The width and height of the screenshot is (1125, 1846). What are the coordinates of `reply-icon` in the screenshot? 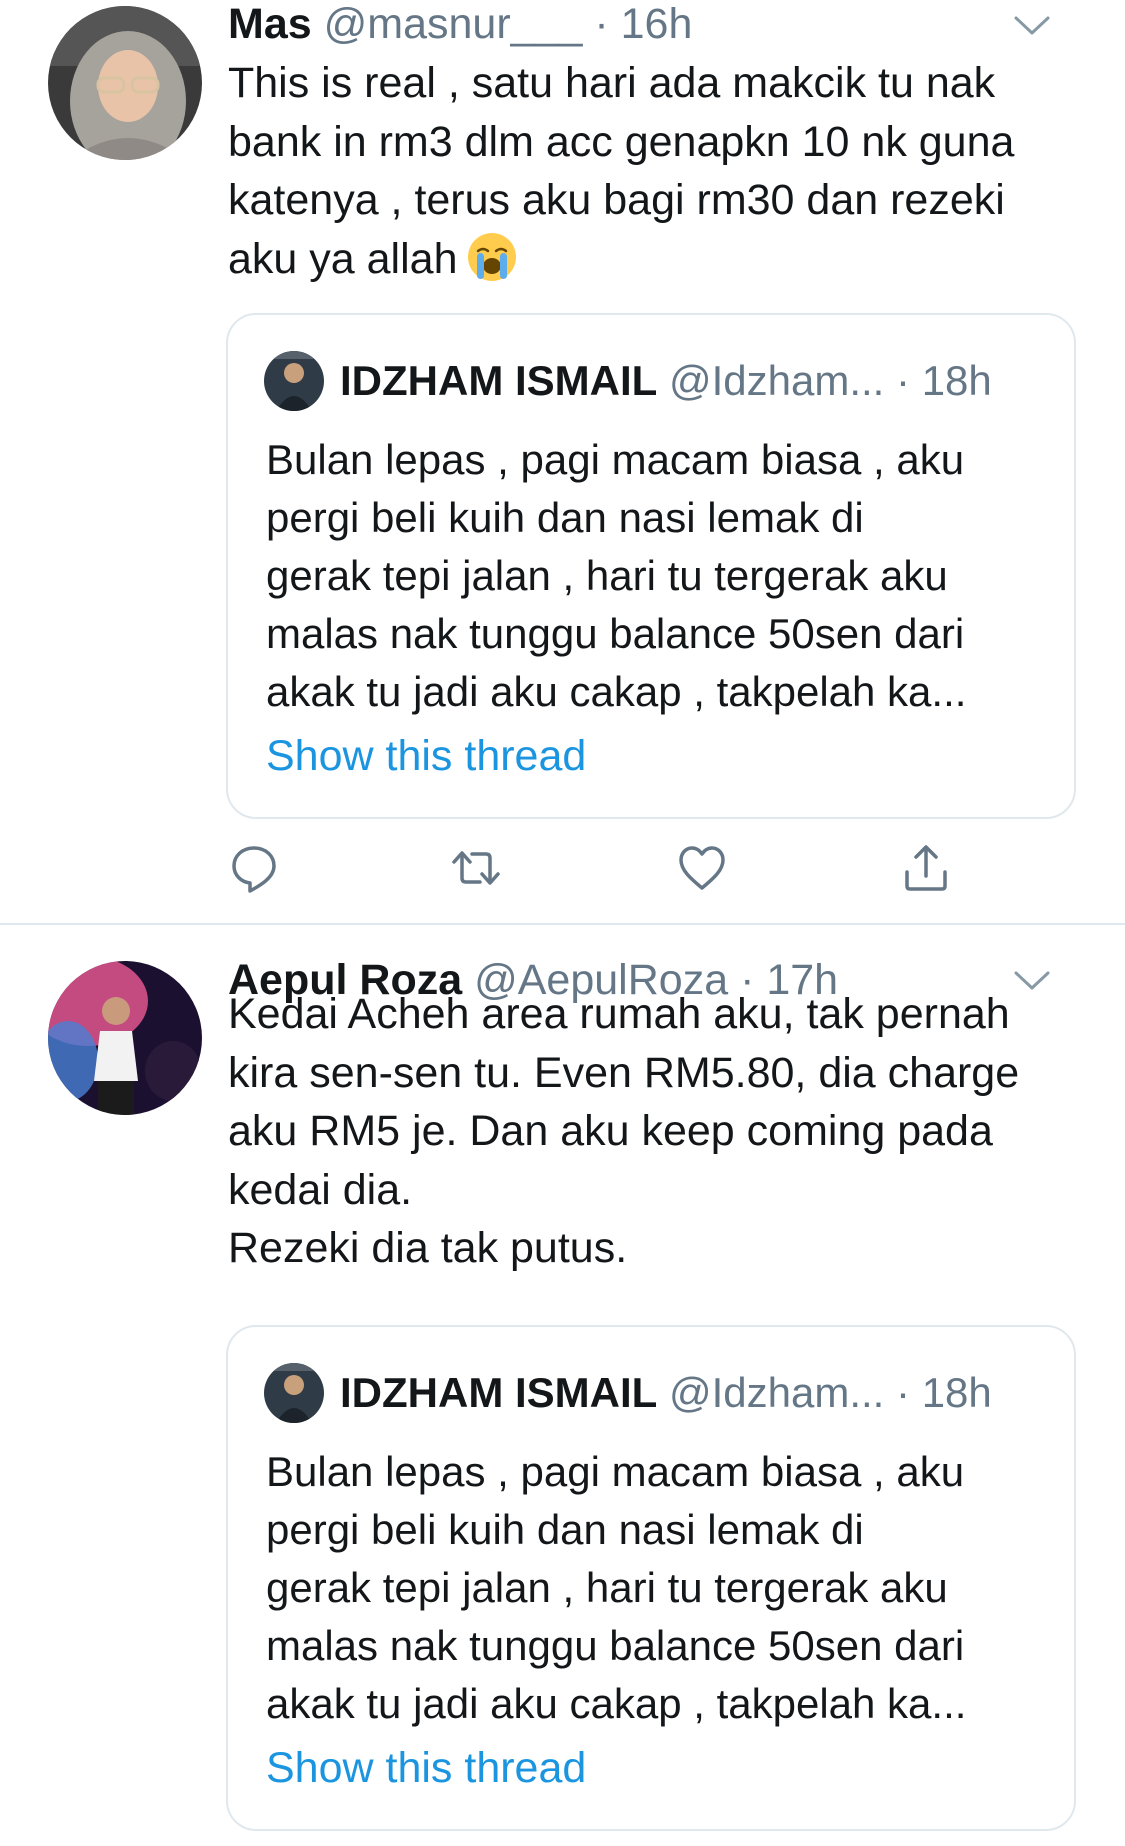 It's located at (254, 868).